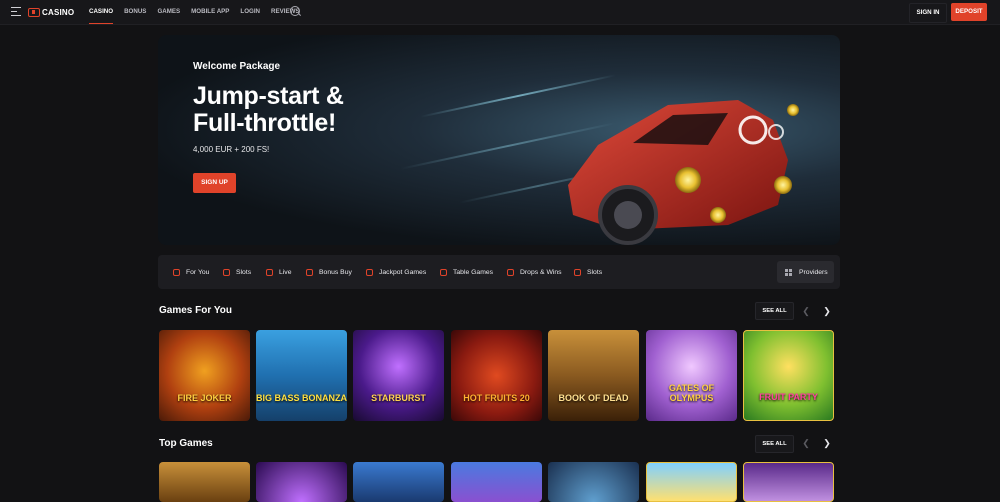  Describe the element at coordinates (210, 12) in the screenshot. I see `nav-mobile-app: MOBILE APP` at that location.